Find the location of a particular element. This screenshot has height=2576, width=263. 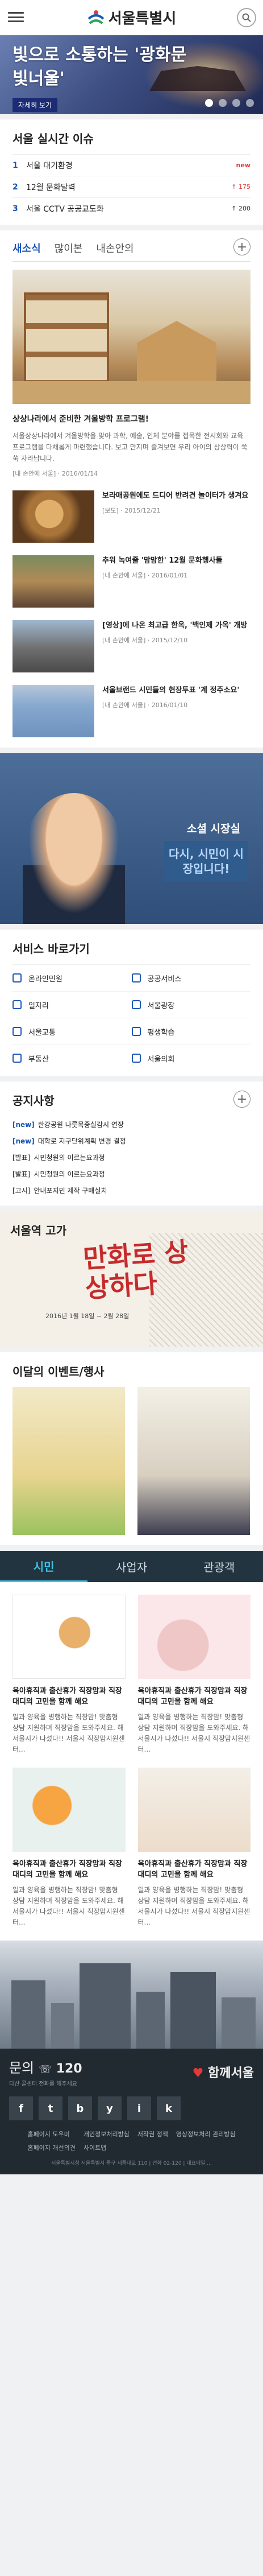

service-link: 공공서비스 is located at coordinates (191, 978).